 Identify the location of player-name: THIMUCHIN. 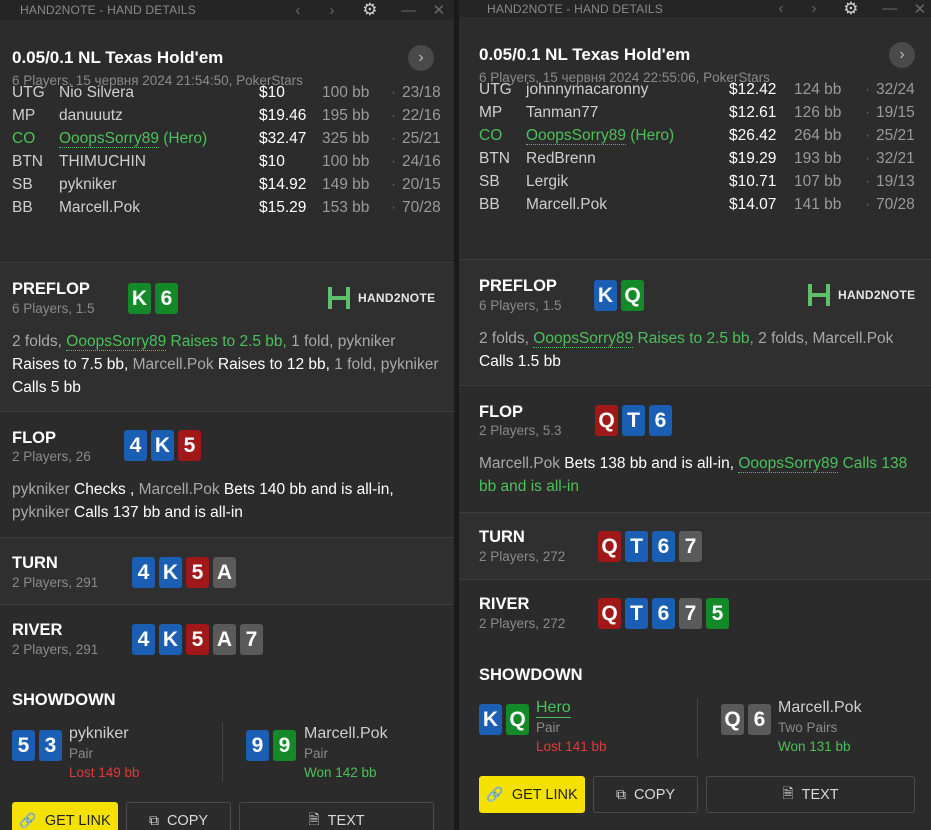
(102, 162).